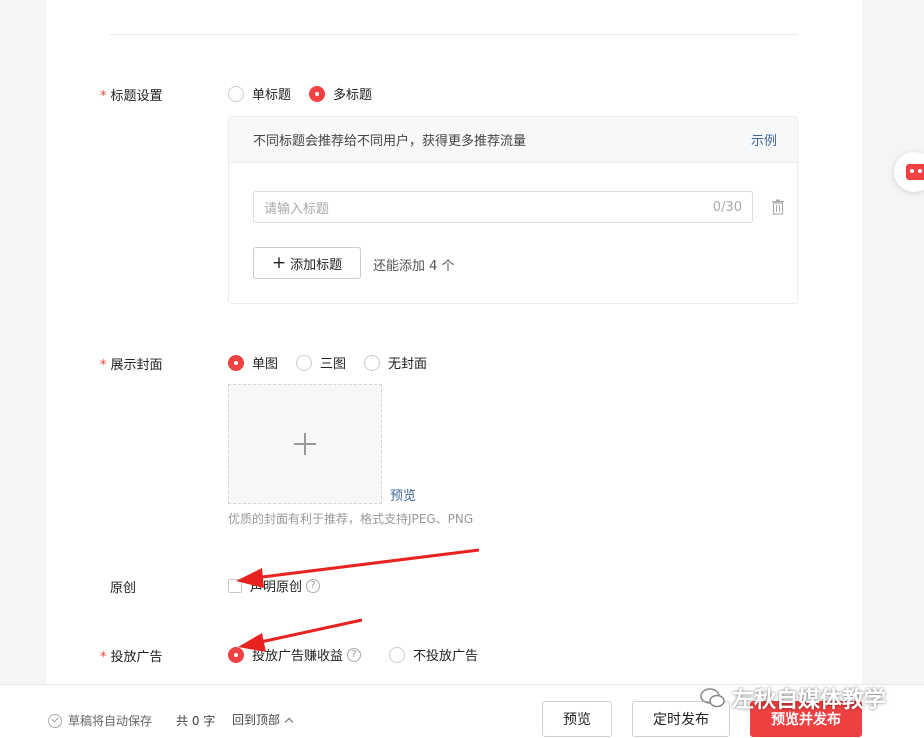 The width and height of the screenshot is (924, 738). Describe the element at coordinates (253, 362) in the screenshot. I see `radio-single-image: 单图` at that location.